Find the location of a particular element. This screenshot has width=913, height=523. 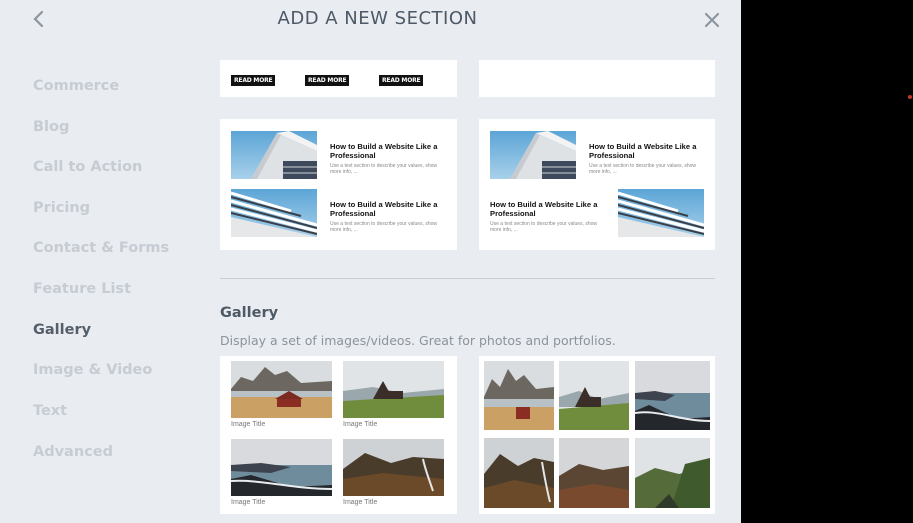

sidebar-item-commerce: Commerce is located at coordinates (76, 86).